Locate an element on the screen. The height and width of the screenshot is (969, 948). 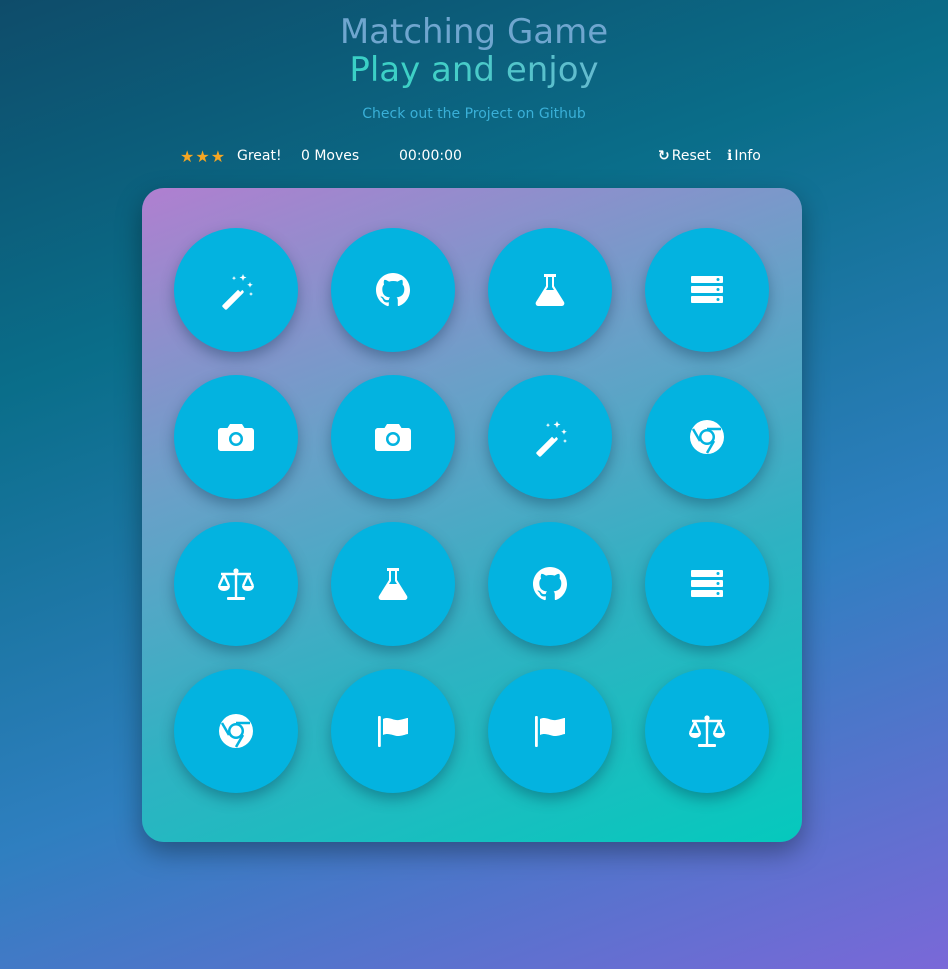
redo-icon: ↻ is located at coordinates (664, 156).